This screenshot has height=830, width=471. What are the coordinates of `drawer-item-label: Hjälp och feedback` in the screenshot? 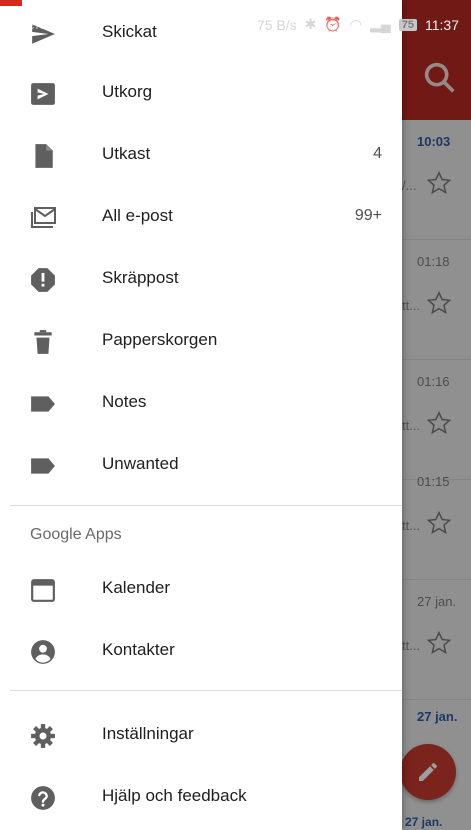 It's located at (174, 795).